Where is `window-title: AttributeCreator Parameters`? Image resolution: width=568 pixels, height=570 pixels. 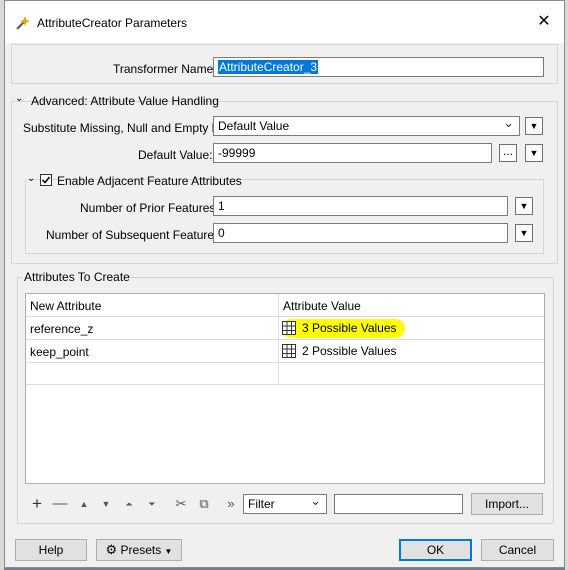
window-title: AttributeCreator Parameters is located at coordinates (112, 23).